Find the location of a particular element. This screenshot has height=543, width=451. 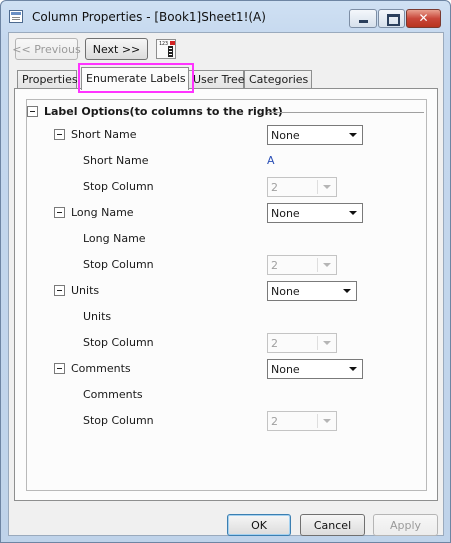

comments-select: None is located at coordinates (315, 369).